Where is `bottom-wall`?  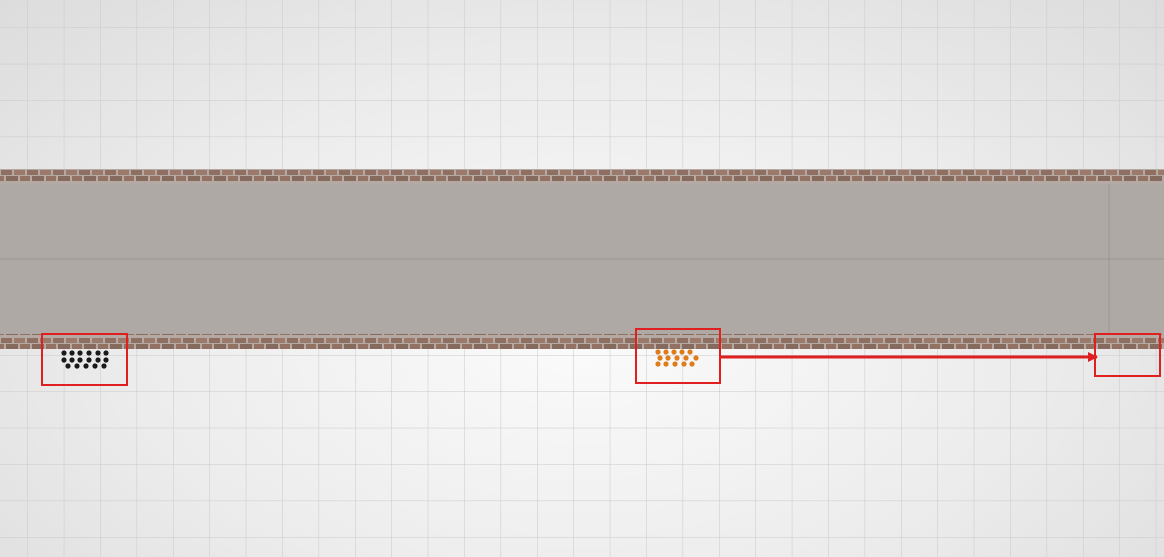 bottom-wall is located at coordinates (582, 341).